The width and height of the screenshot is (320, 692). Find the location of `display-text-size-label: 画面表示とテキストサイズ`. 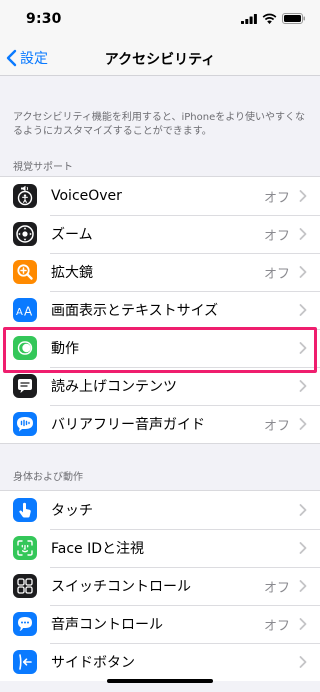

display-text-size-label: 画面表示とテキストサイズ is located at coordinates (135, 311).